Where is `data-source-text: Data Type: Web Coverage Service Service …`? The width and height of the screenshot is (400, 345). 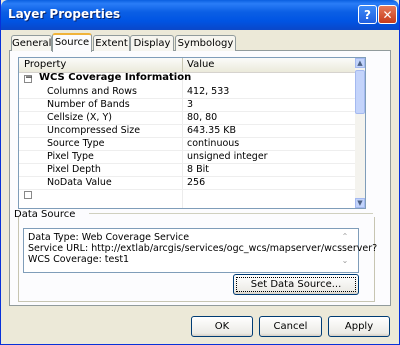 data-source-text: Data Type: Web Coverage Service Service … is located at coordinates (200, 250).